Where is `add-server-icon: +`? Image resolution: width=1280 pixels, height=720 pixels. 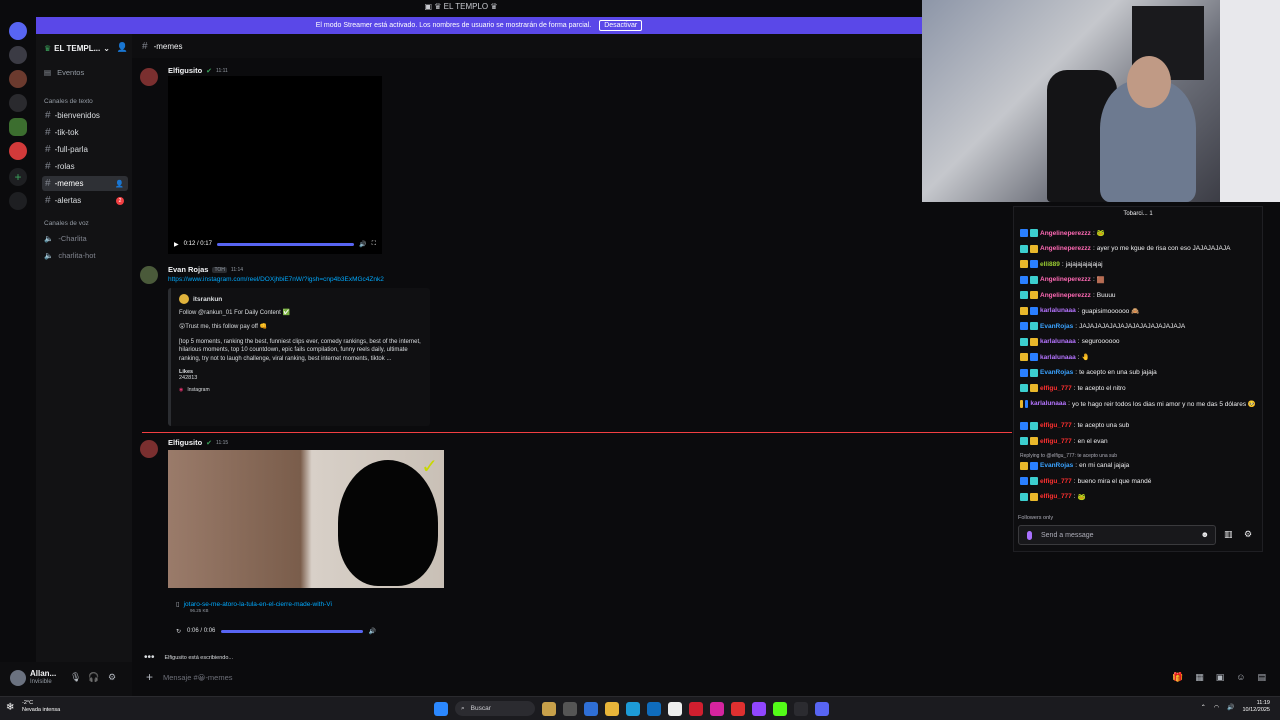 add-server-icon: + is located at coordinates (18, 177).